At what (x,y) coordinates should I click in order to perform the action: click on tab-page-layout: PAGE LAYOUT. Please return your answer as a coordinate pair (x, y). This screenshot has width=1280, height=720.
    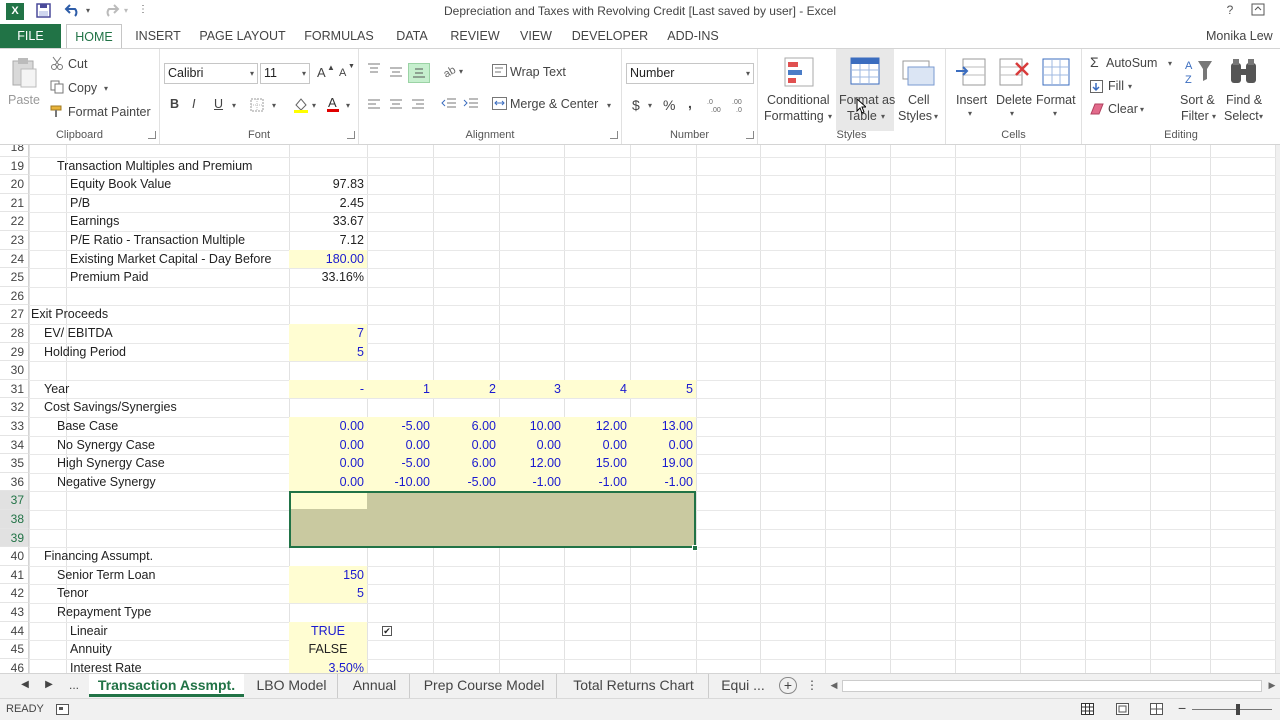
    Looking at the image, I should click on (242, 36).